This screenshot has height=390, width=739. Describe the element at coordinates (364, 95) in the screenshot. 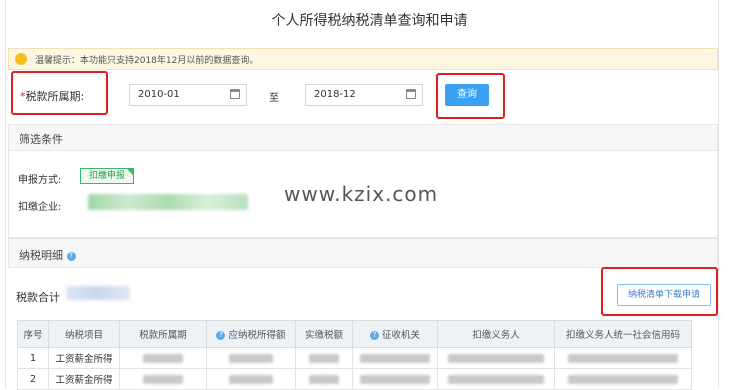

I see `end-date-input: 2018-12` at that location.